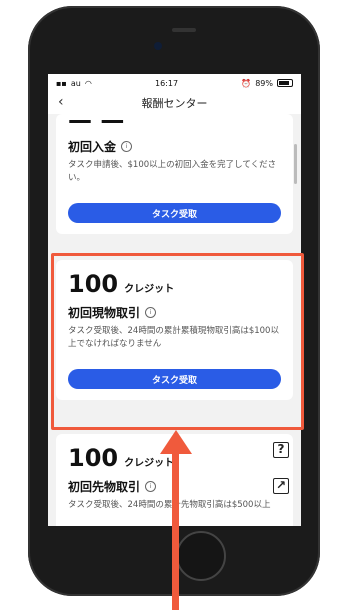 The height and width of the screenshot is (610, 350). Describe the element at coordinates (104, 487) in the screenshot. I see `task-title-text: 初回先物取引` at that location.